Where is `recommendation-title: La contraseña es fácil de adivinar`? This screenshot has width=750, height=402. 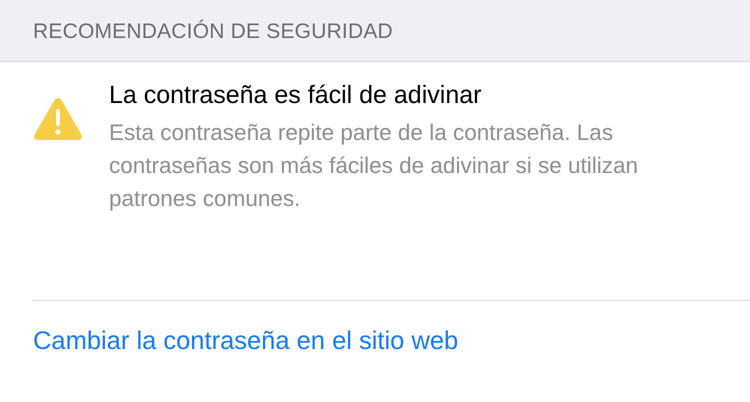
recommendation-title: La contraseña es fácil de adivinar is located at coordinates (295, 95).